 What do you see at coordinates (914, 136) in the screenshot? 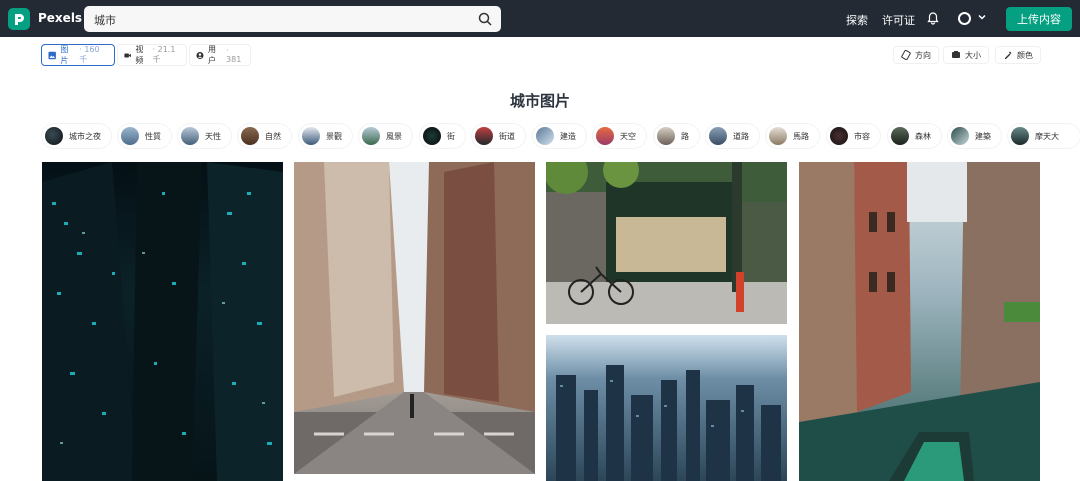
I see `chip-14: 森林` at bounding box center [914, 136].